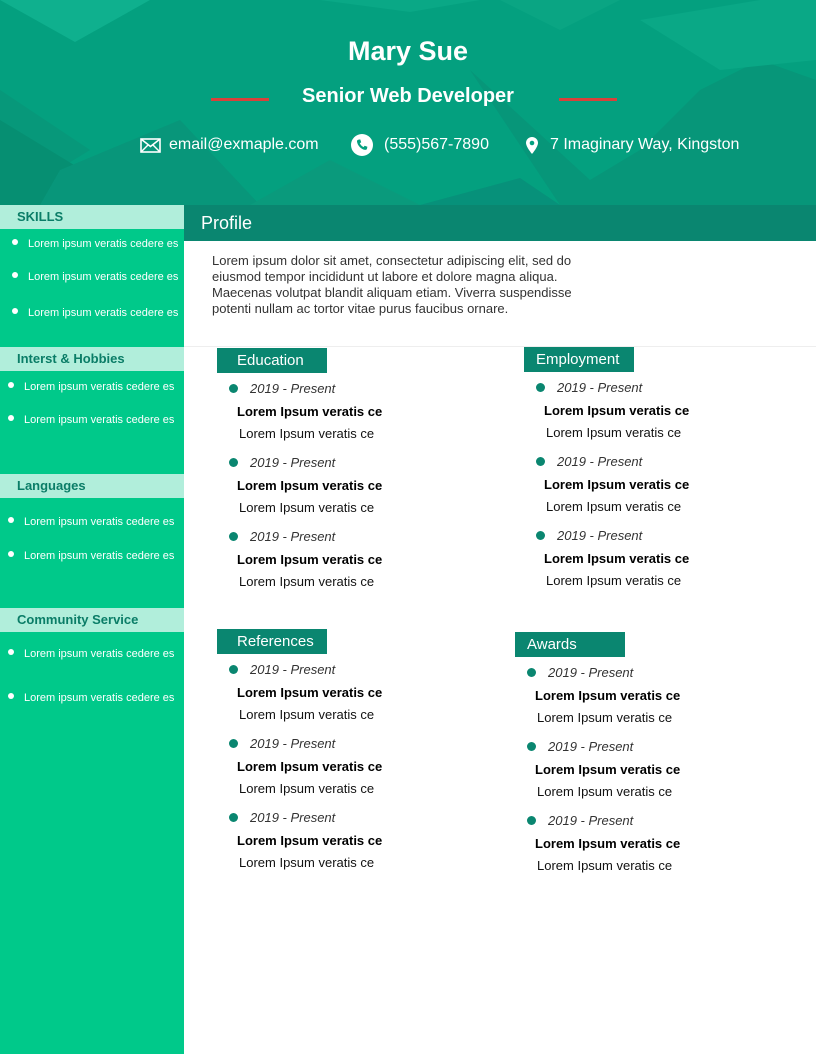 This screenshot has height=1054, width=816. I want to click on hobbies-heading: Interst & Hobbies, so click(92, 359).